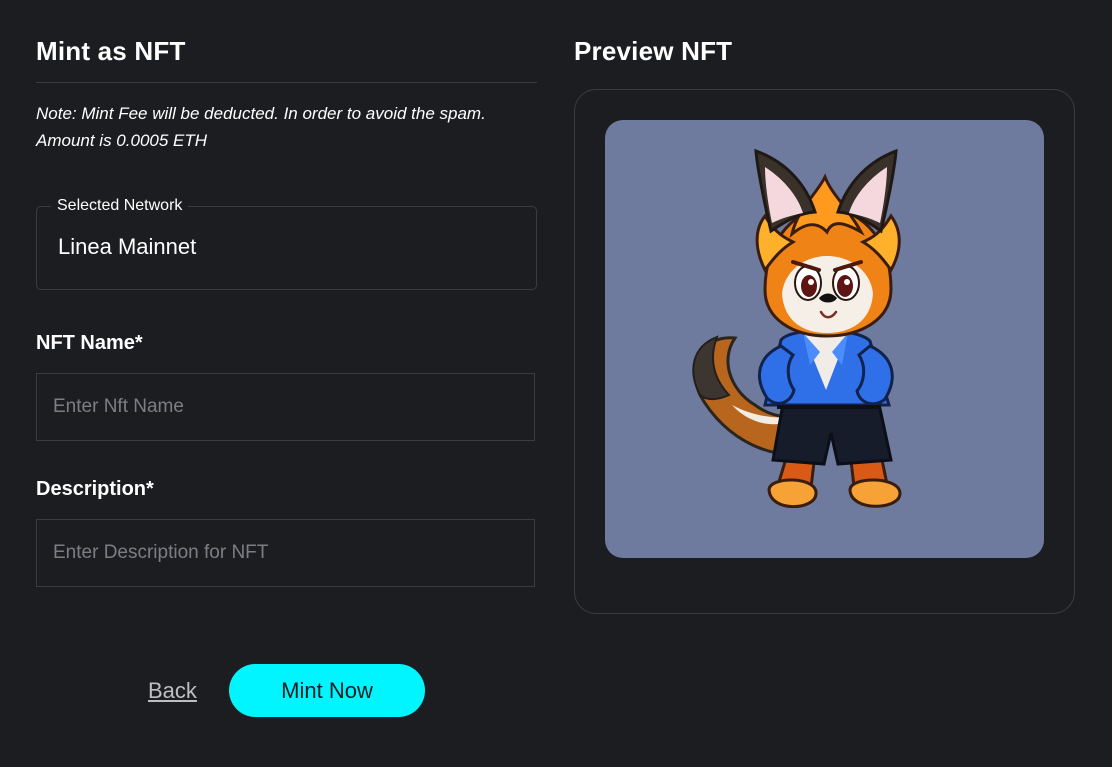 The image size is (1112, 767). I want to click on back-link: Back, so click(172, 691).